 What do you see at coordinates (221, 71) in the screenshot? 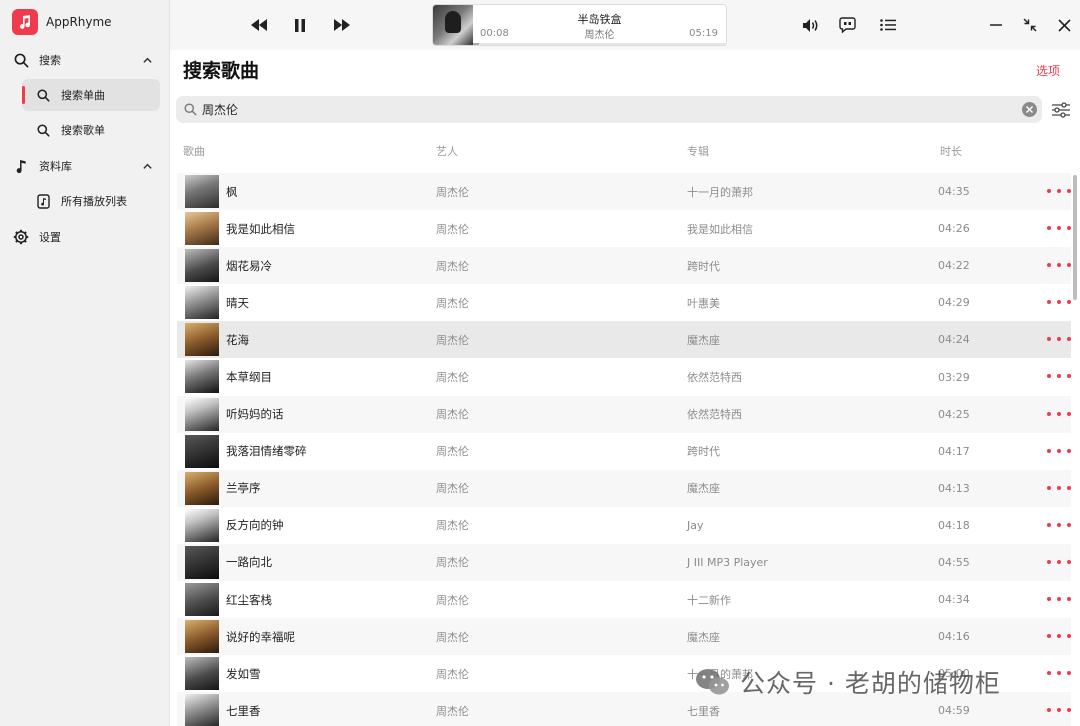
I see `page-title: 搜索歌曲` at bounding box center [221, 71].